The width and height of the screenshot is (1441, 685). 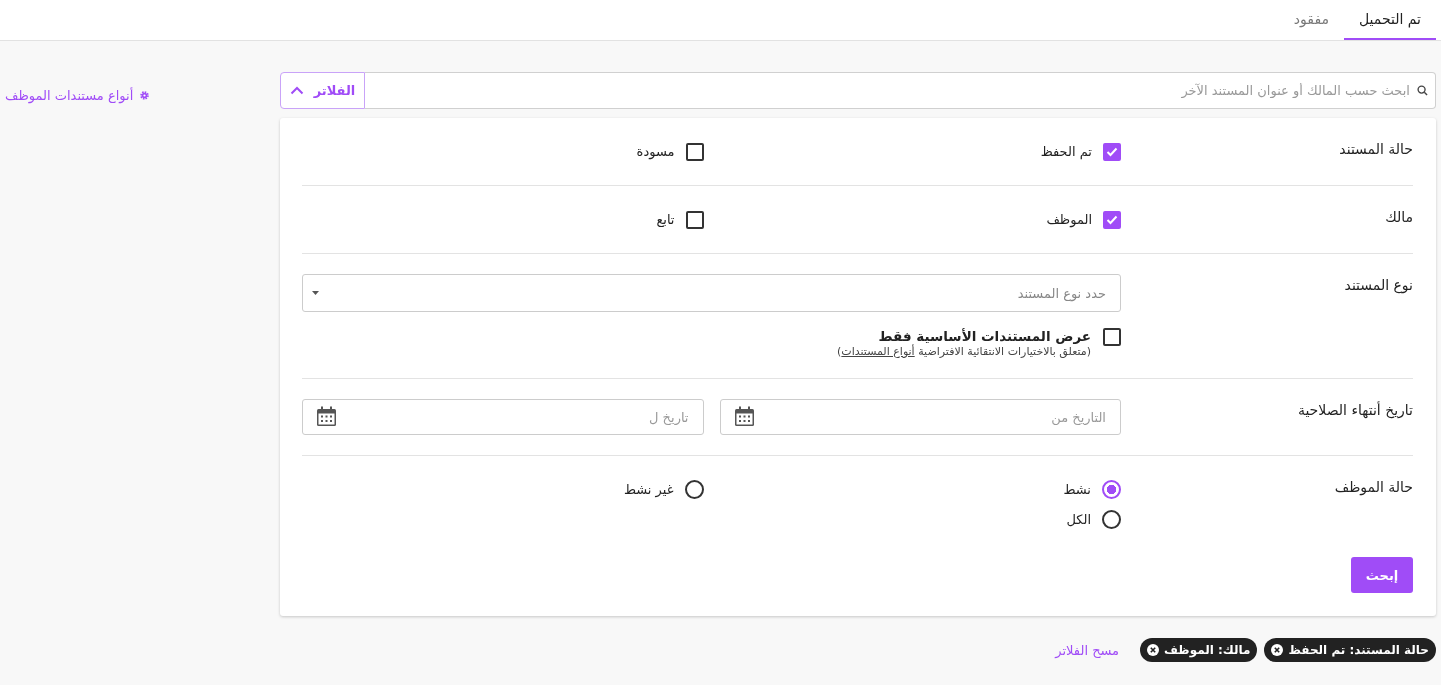 I want to click on document-types-link: أنواع مستندات الموظف, so click(x=78, y=95).